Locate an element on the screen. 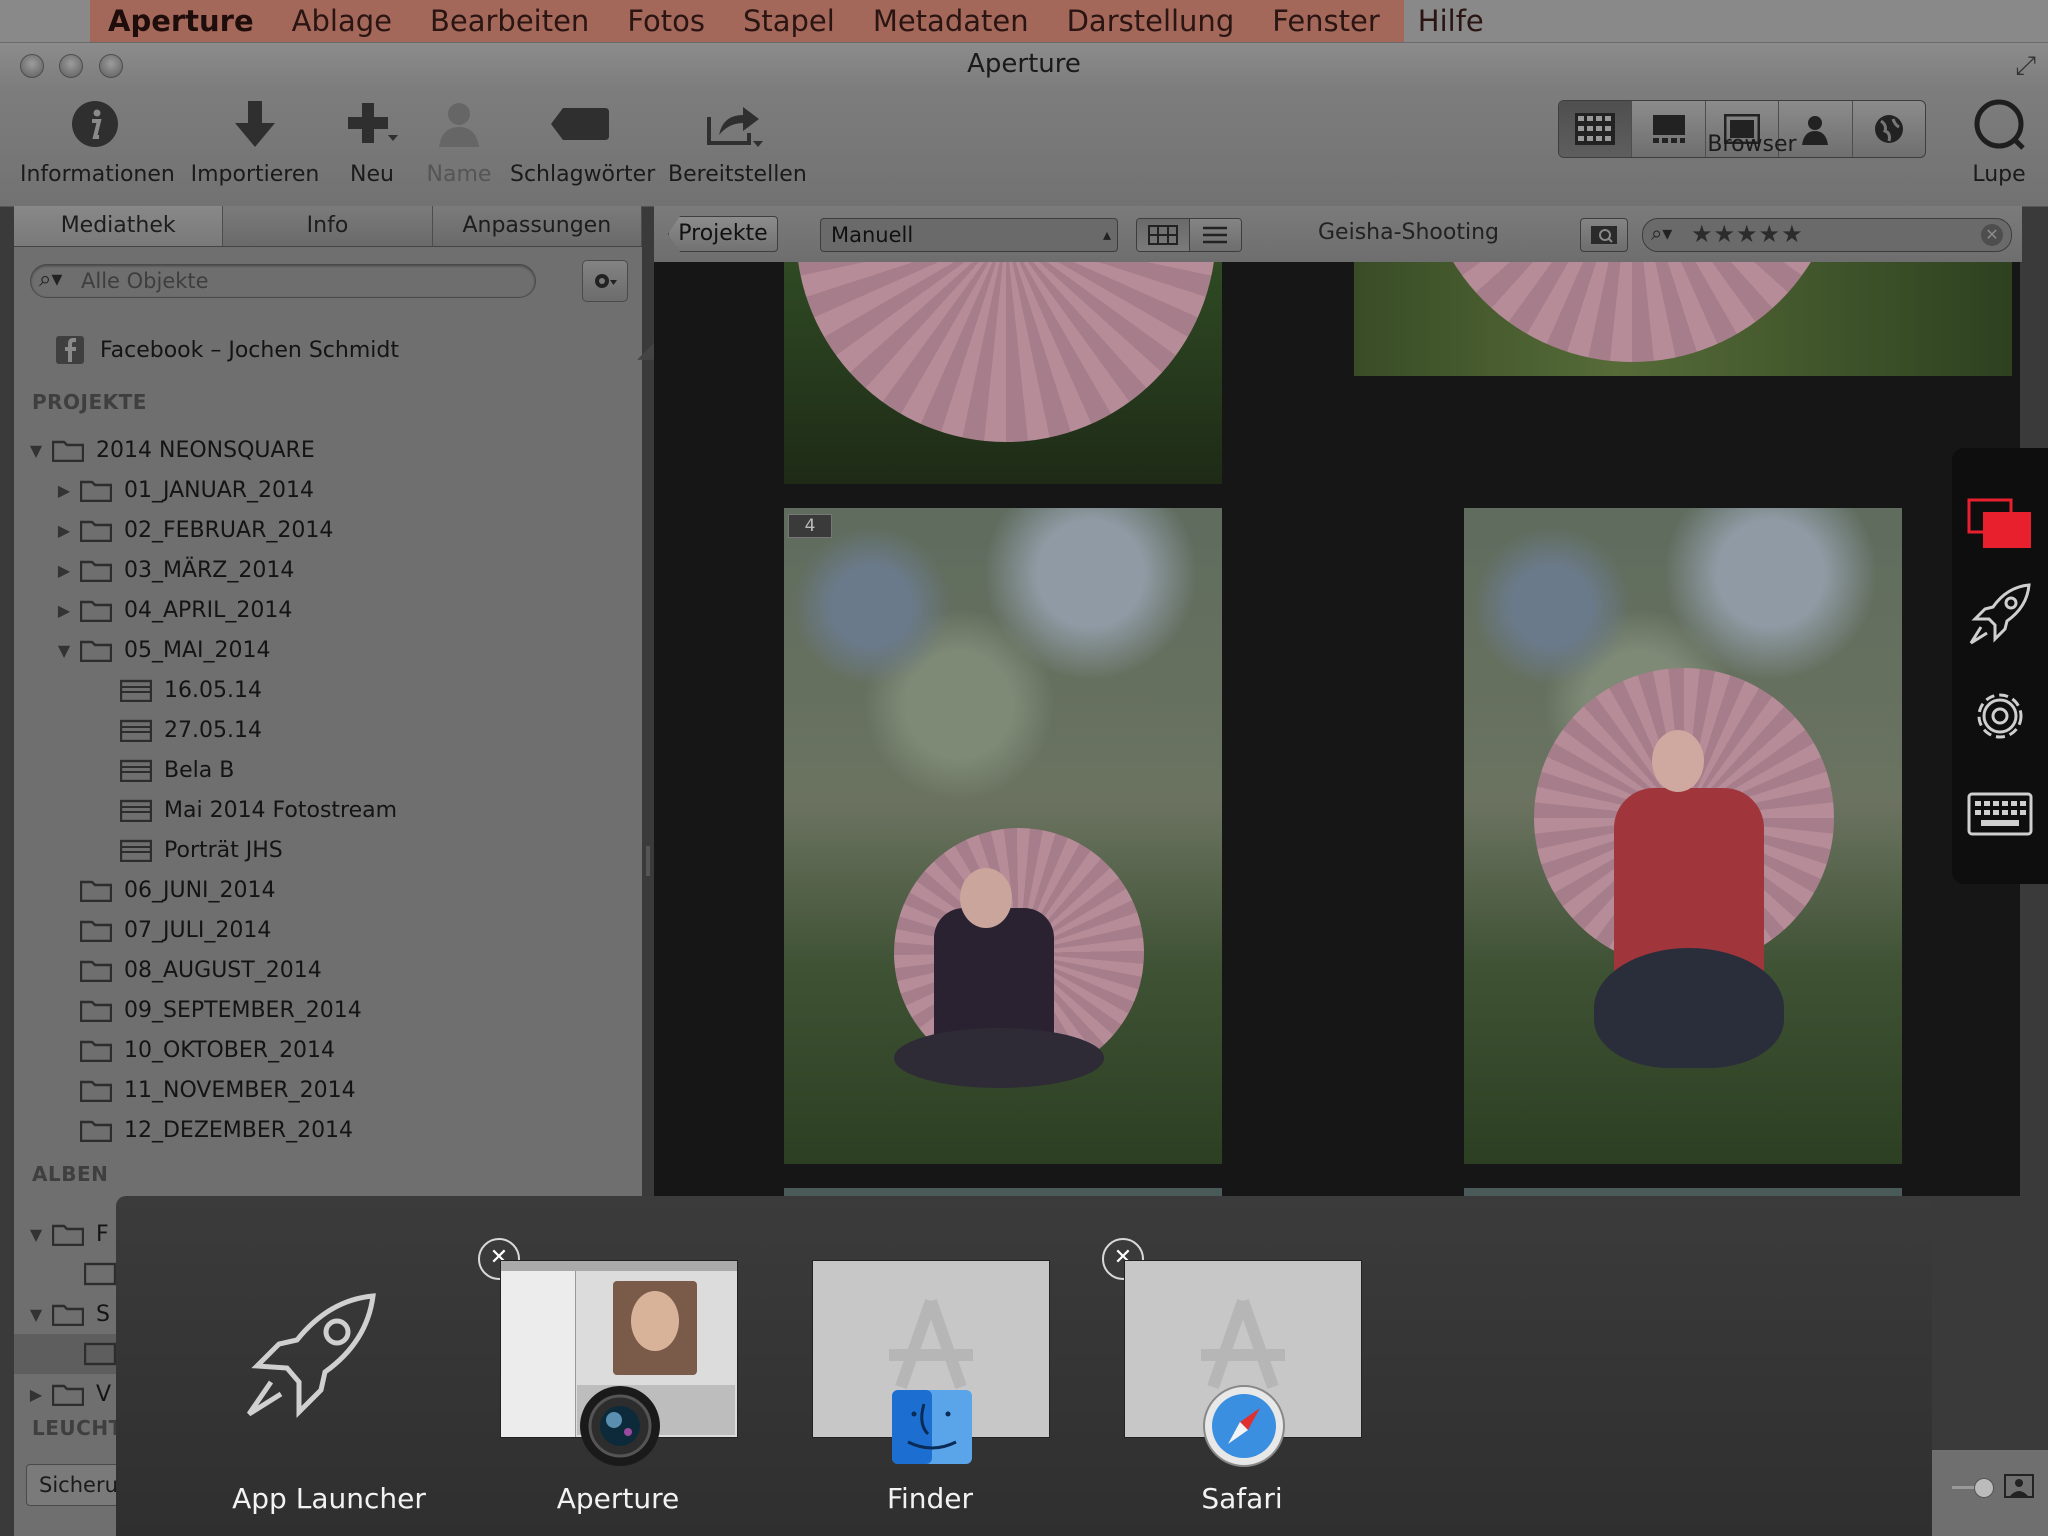  tree-item-label: Porträt JHS is located at coordinates (223, 850).